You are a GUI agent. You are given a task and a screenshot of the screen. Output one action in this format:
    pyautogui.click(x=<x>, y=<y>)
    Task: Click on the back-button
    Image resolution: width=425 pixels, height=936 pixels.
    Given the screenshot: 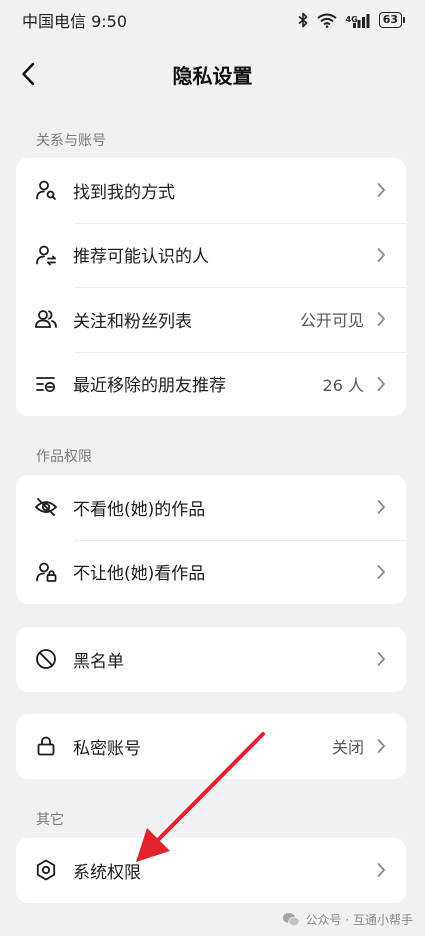 What is the action you would take?
    pyautogui.click(x=28, y=74)
    